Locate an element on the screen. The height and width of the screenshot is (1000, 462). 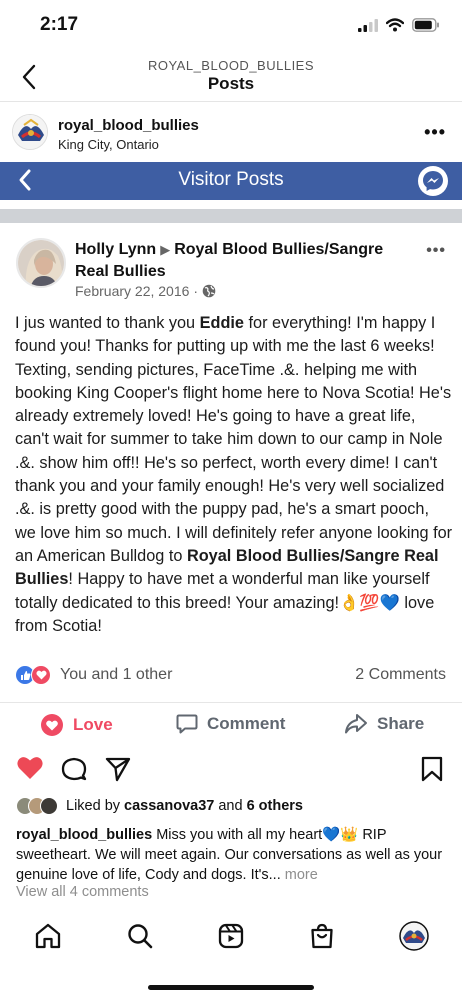
visitor-posts-bar: Visitor Posts is located at coordinates (231, 181).